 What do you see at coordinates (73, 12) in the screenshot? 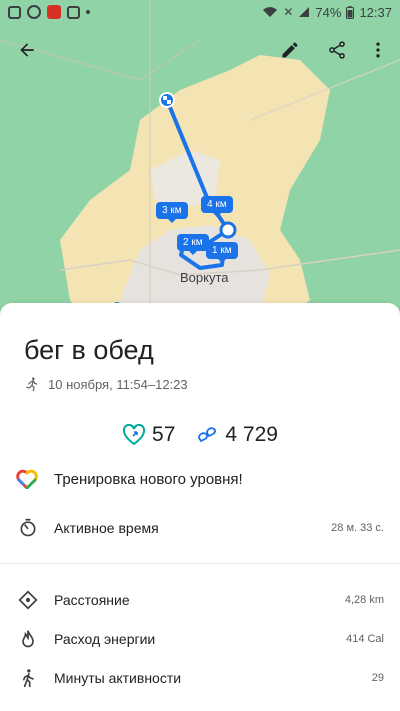
I see `gallery-icon` at bounding box center [73, 12].